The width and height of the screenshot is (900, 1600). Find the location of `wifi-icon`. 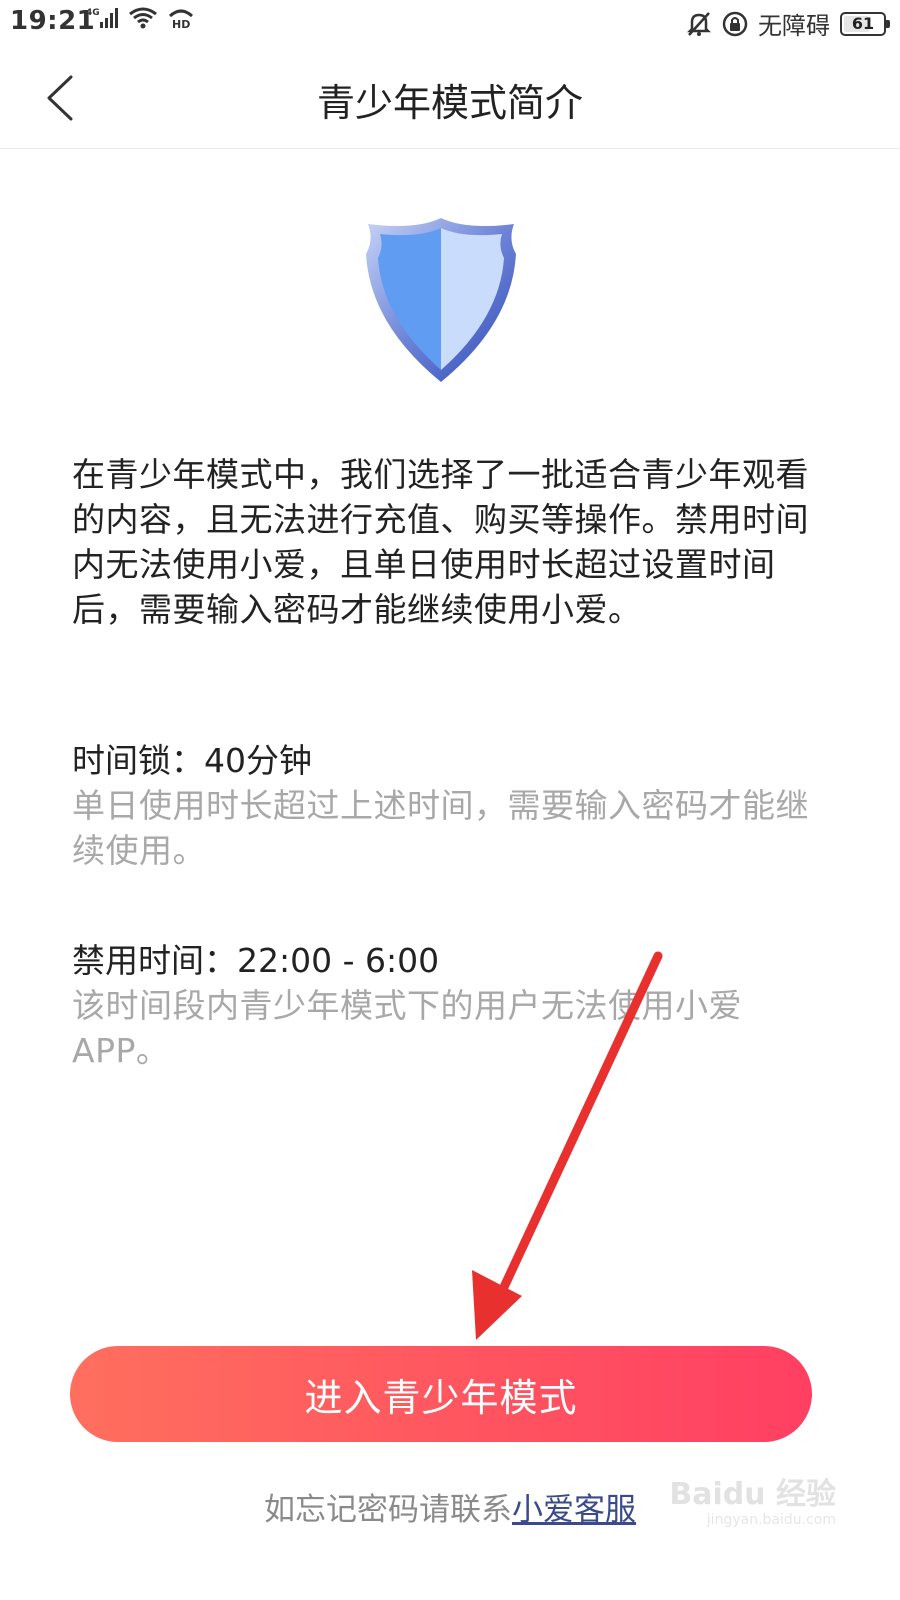

wifi-icon is located at coordinates (143, 18).